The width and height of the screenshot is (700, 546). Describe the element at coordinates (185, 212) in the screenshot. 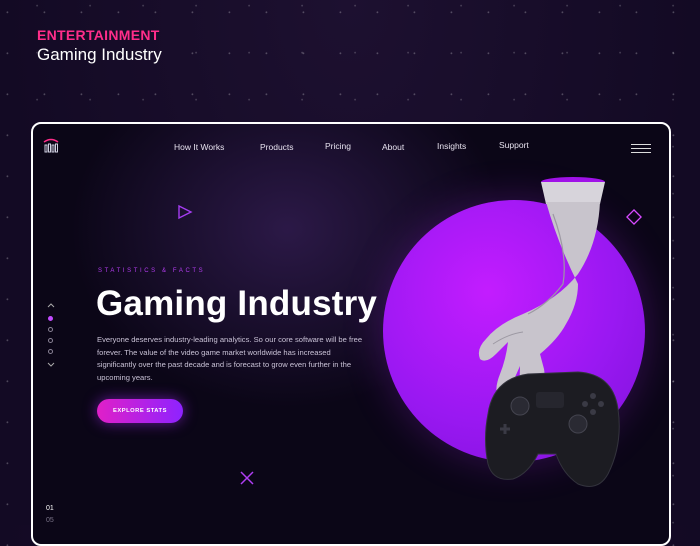

I see `triangle-icon` at that location.